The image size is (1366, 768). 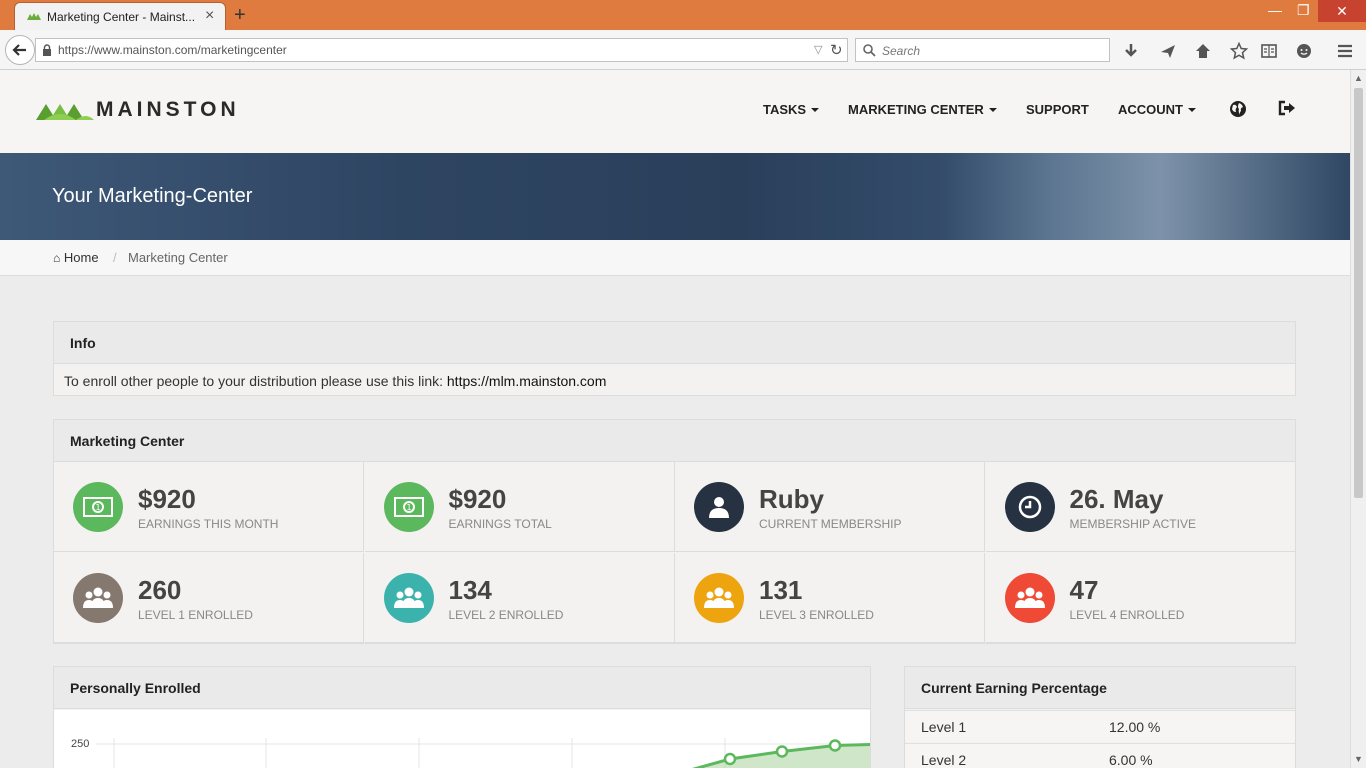 I want to click on money-circle: 1, so click(x=408, y=507).